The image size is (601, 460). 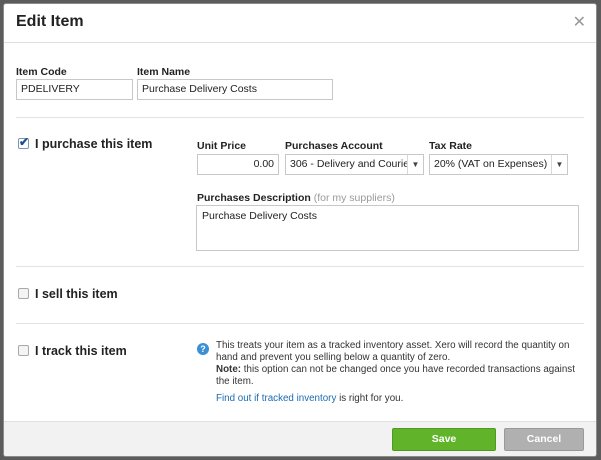 I want to click on purchases-account-value: 306 - Delivery and Courier c, so click(x=348, y=164).